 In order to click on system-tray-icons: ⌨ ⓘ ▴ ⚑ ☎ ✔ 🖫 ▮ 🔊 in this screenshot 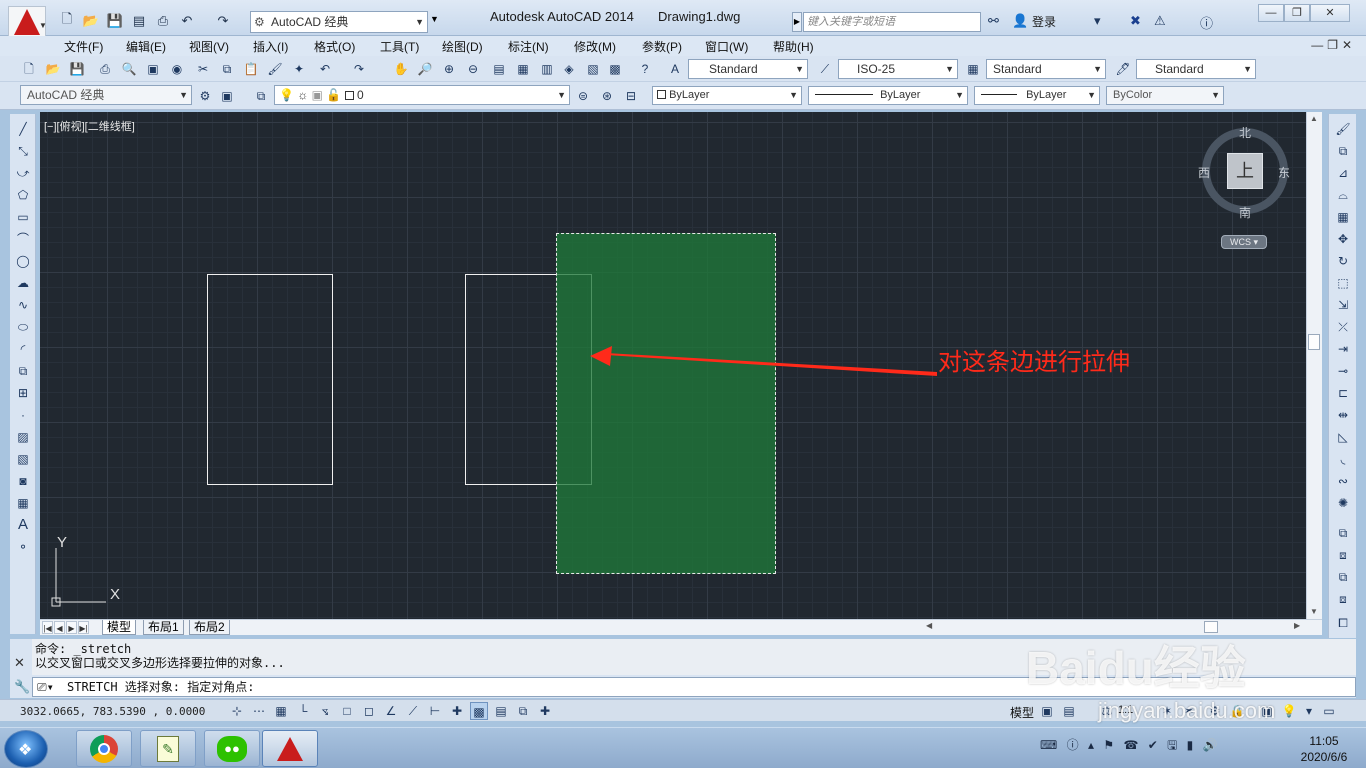, I will do `click(1130, 746)`.